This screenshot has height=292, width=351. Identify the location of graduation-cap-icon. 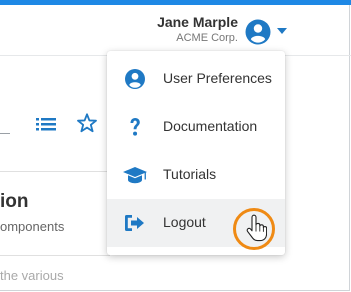
(135, 175).